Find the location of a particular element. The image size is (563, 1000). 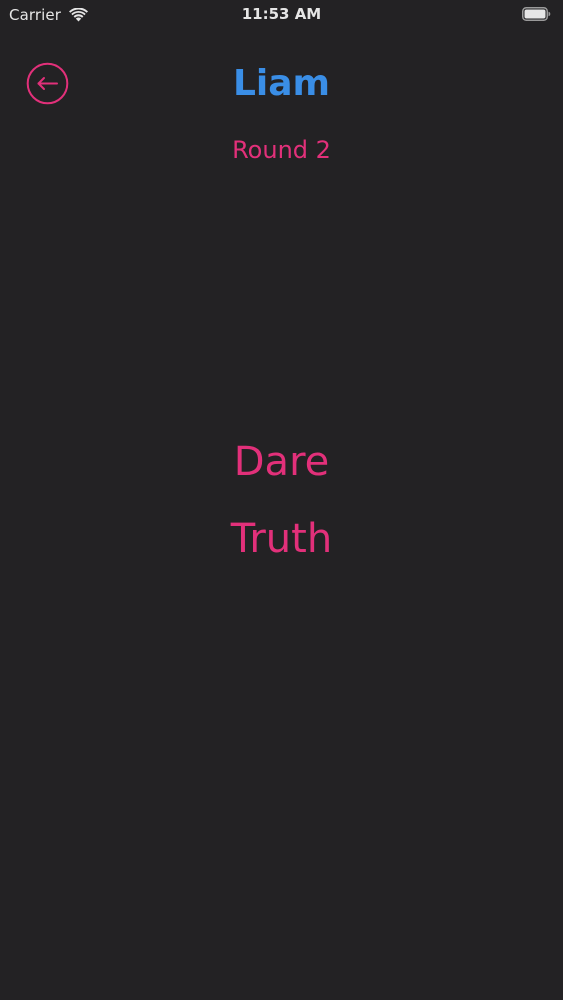

status-bar: Carrier 11:53 AM is located at coordinates (281, 15).